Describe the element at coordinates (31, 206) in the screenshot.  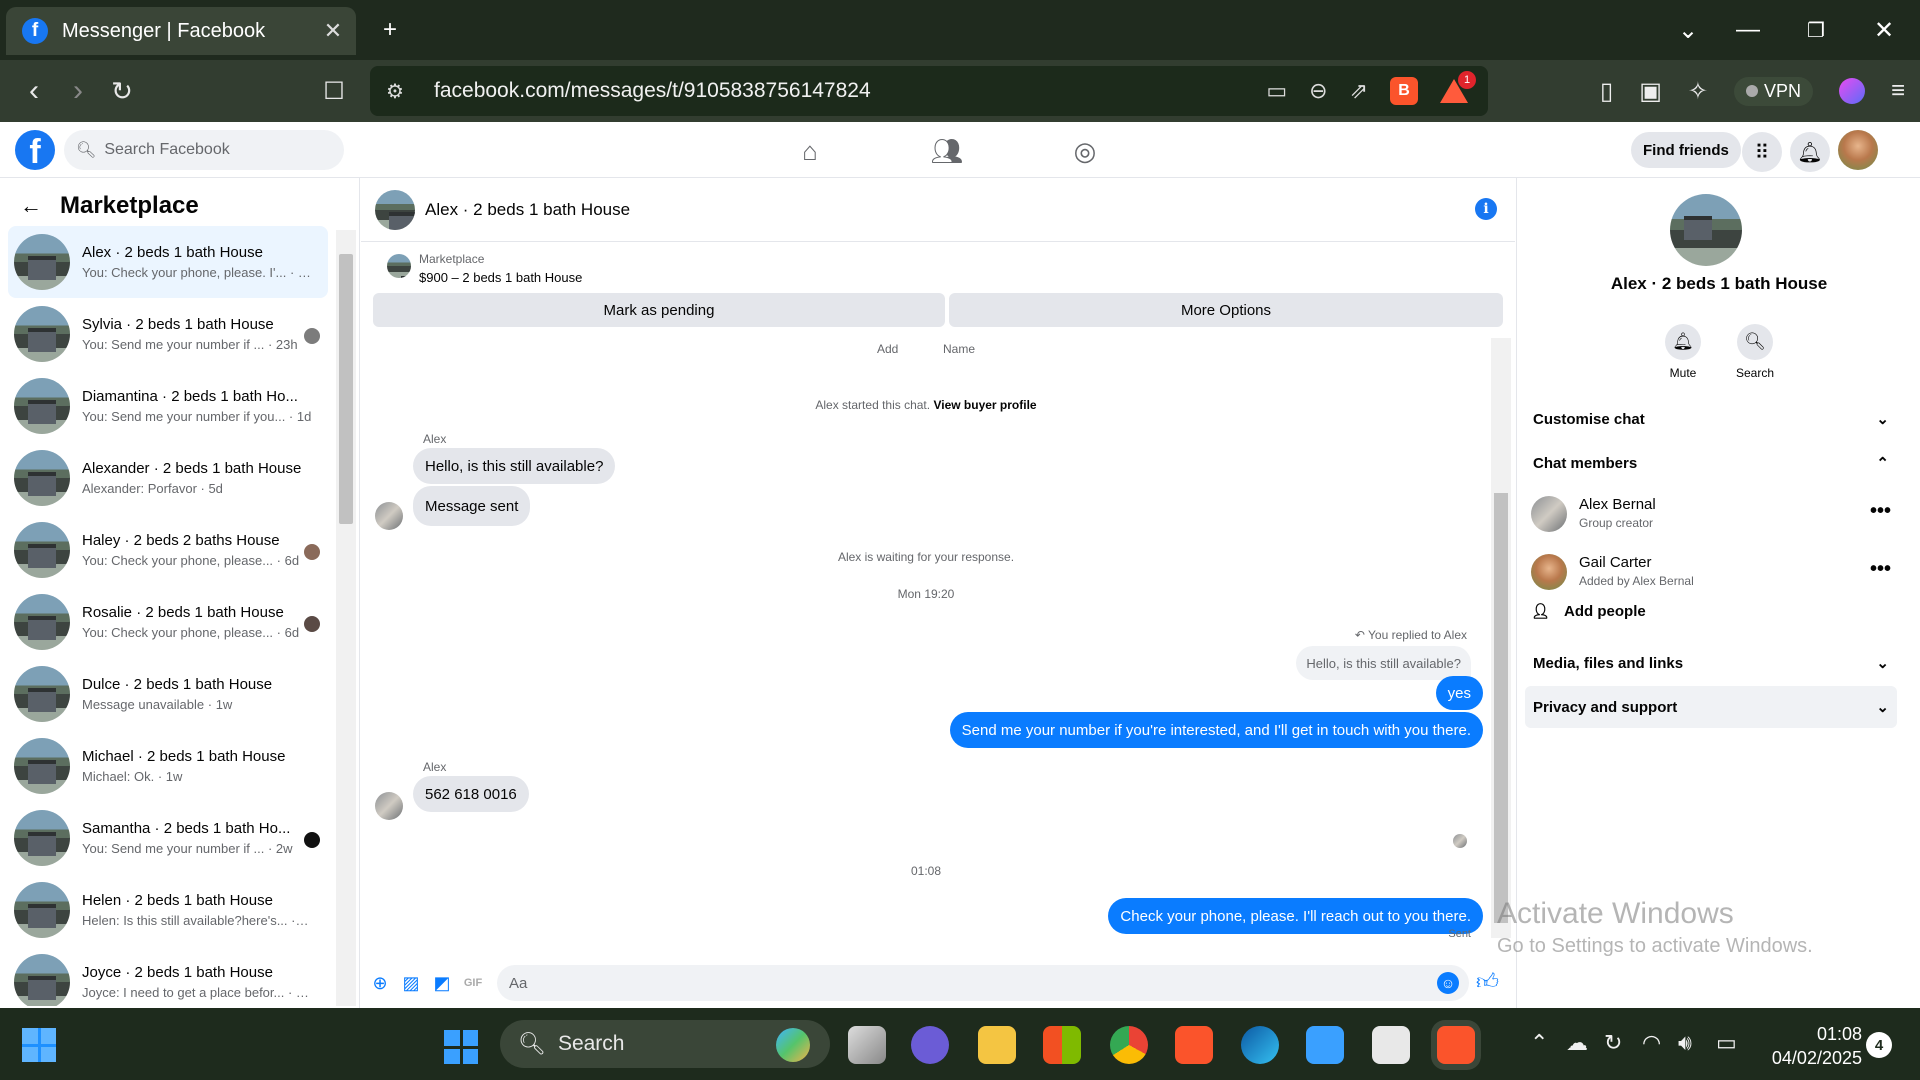
I see `back-arrow-icon: ←` at that location.